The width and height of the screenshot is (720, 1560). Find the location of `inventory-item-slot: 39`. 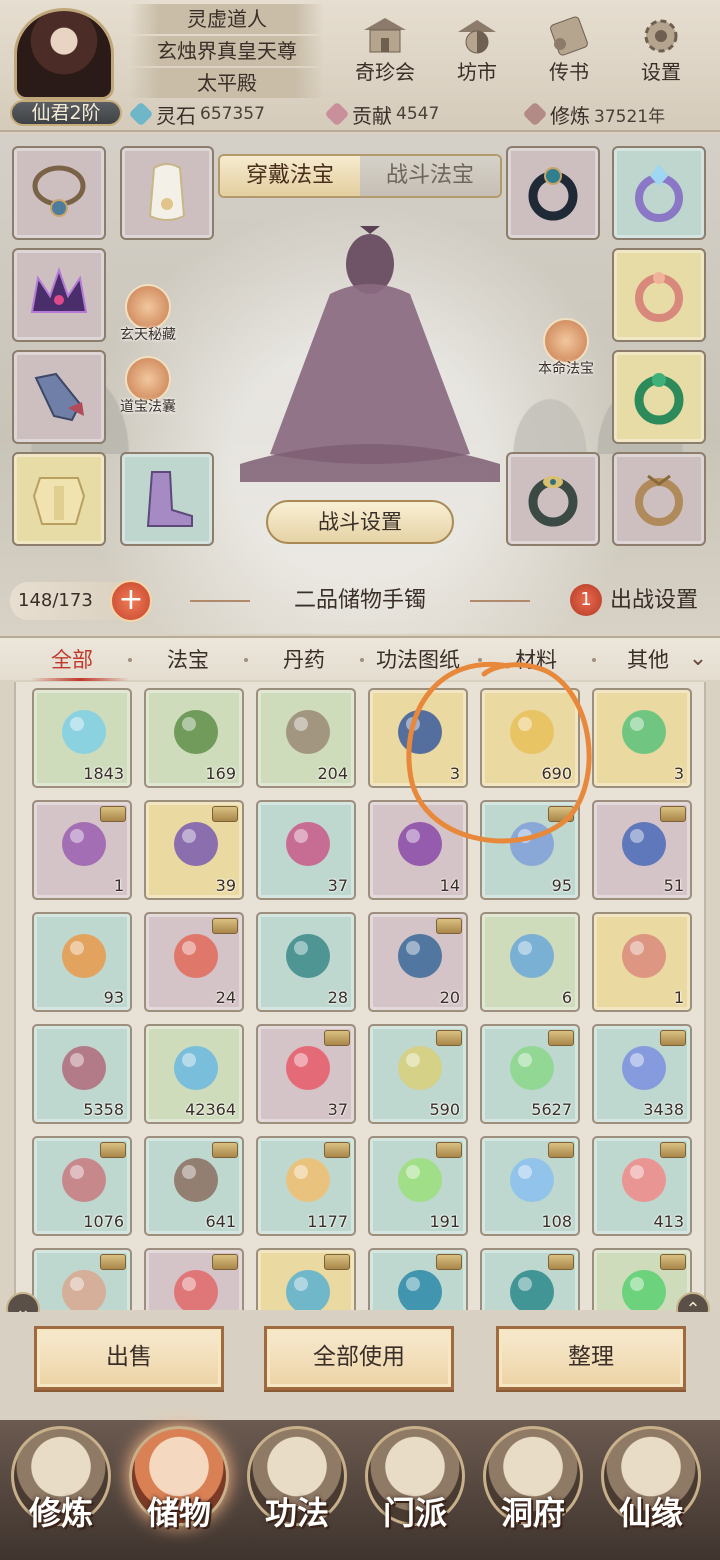

inventory-item-slot: 39 is located at coordinates (194, 850).